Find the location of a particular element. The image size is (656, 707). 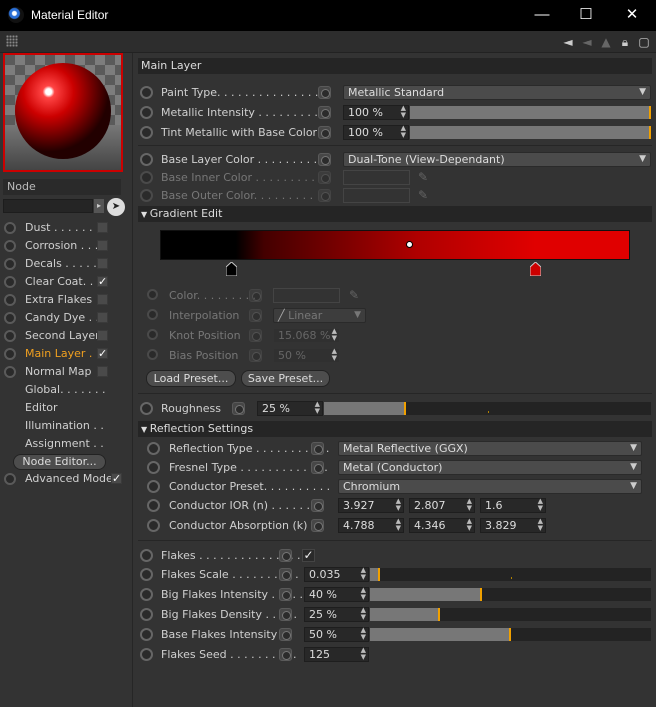

knot-color-swatch is located at coordinates (306, 295).